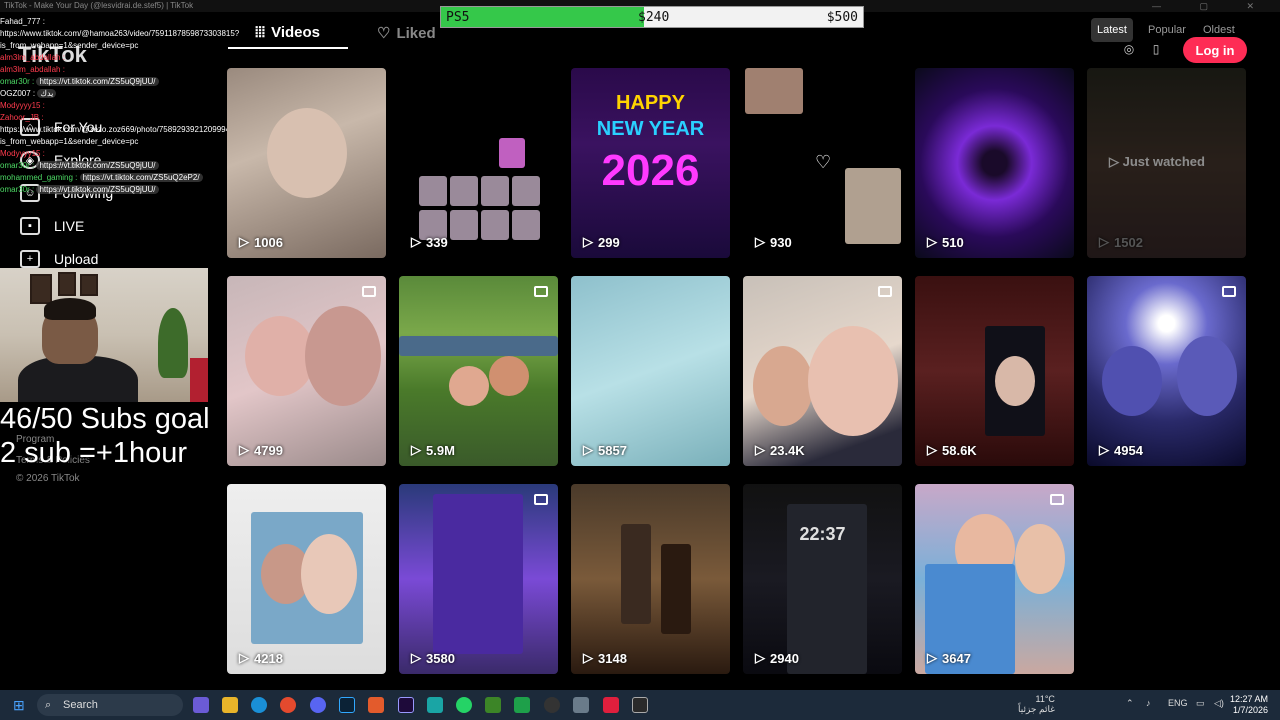  I want to click on video-card: ▷ 3148, so click(650, 579).